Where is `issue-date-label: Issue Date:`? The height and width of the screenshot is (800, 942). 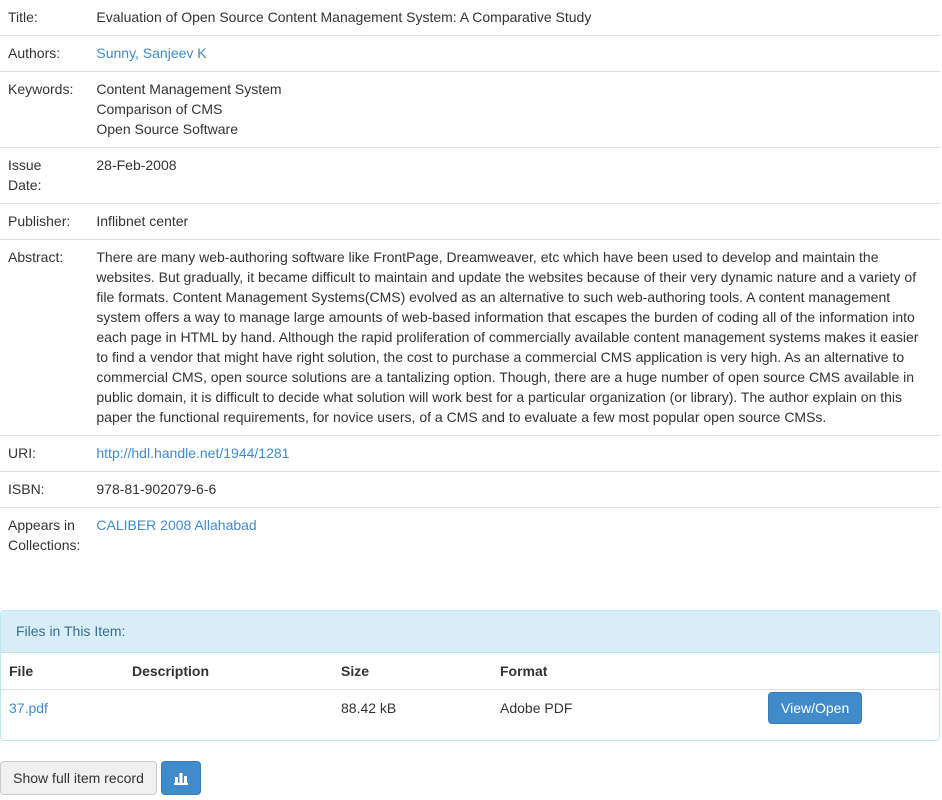
issue-date-label: Issue Date: is located at coordinates (44, 175).